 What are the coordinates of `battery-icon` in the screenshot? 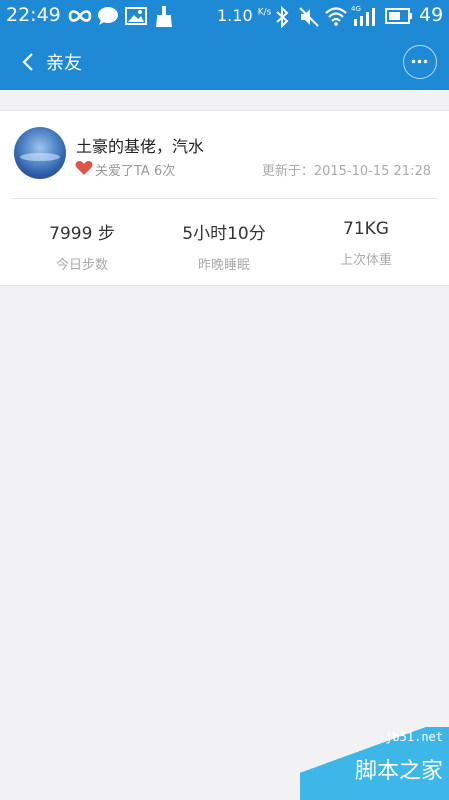 It's located at (398, 16).